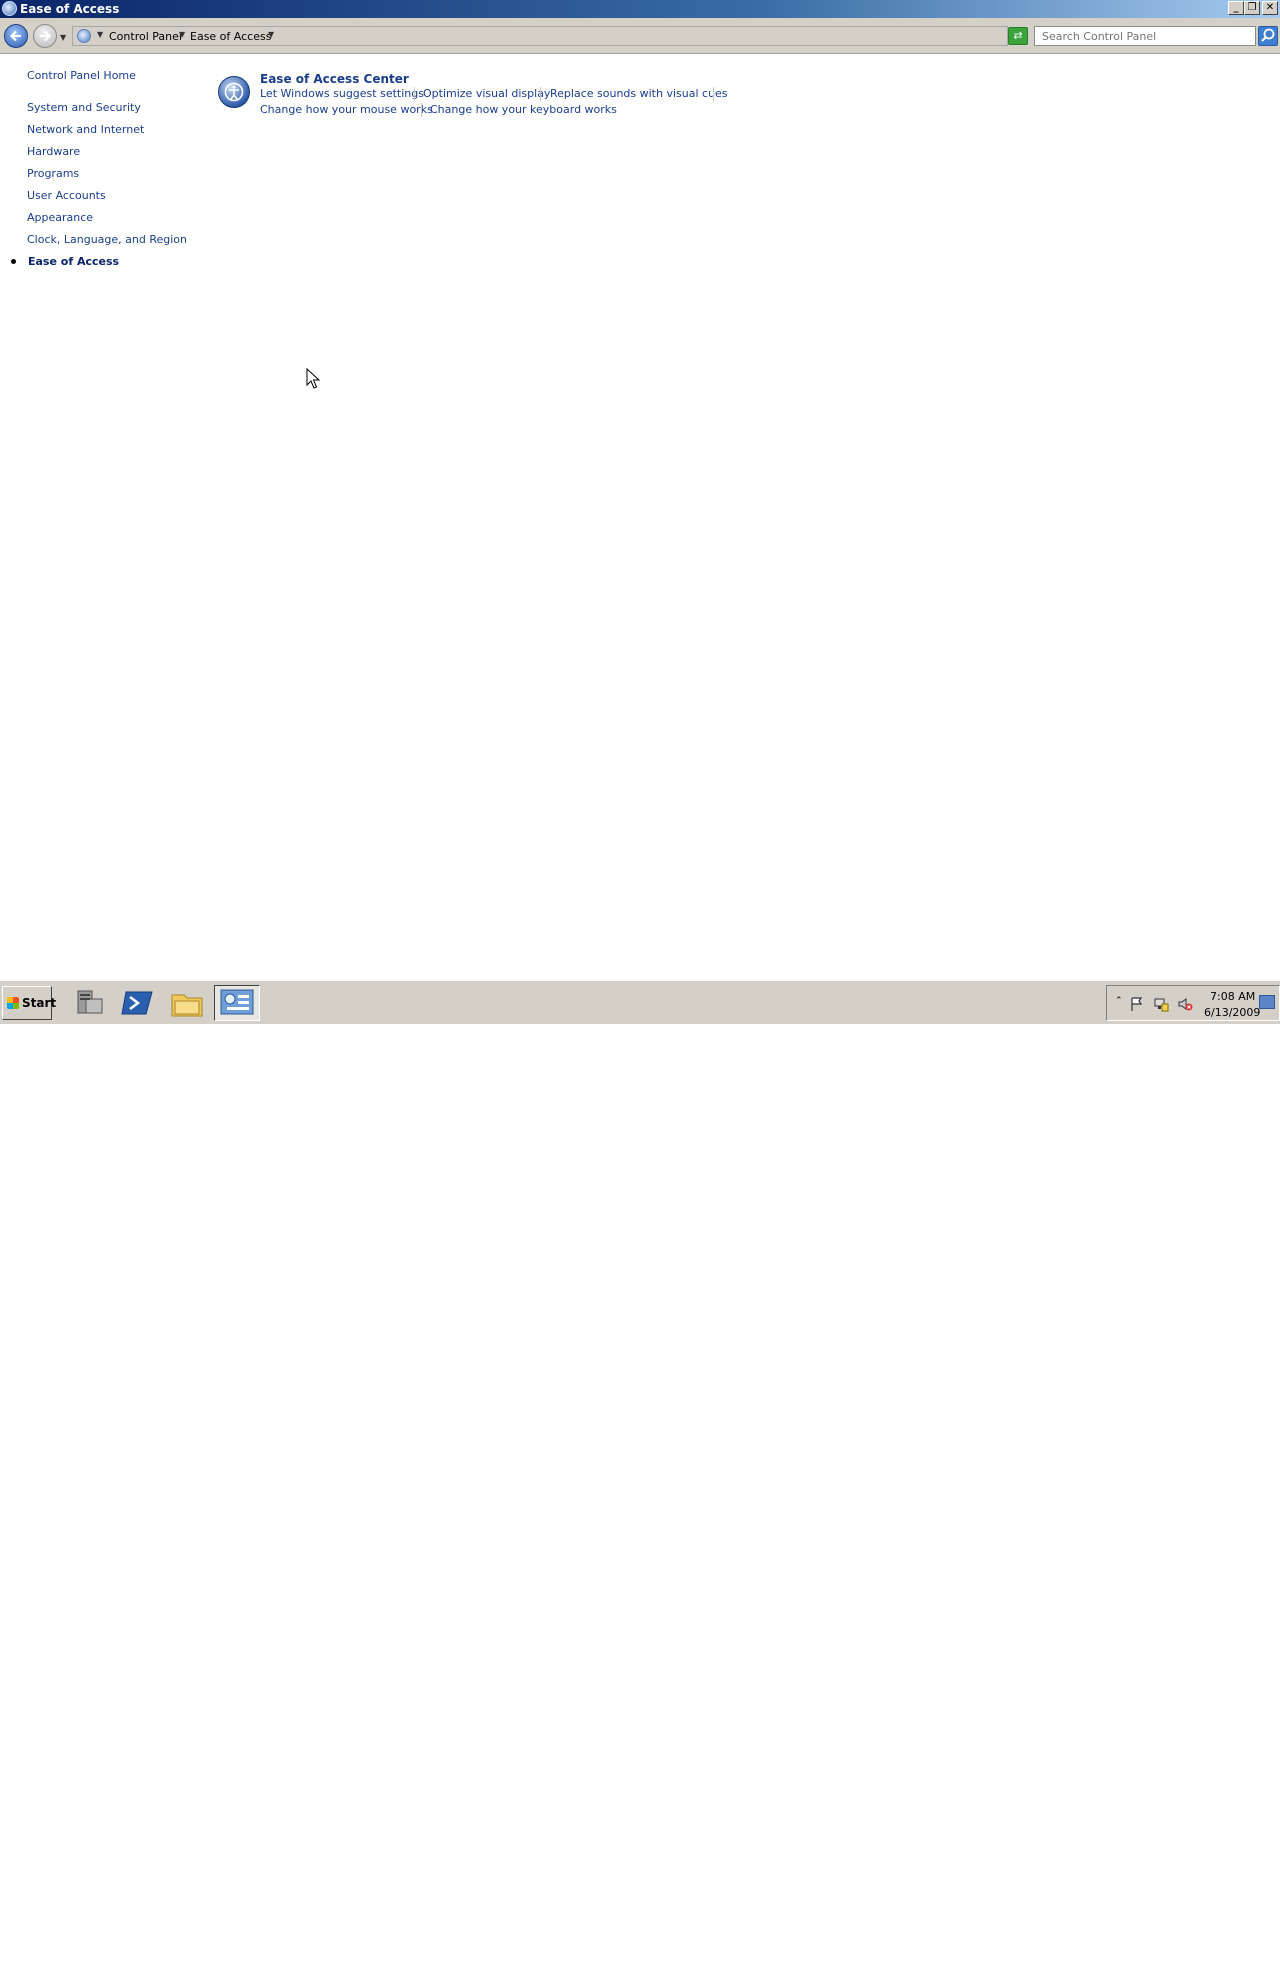 The width and height of the screenshot is (1280, 1982). Describe the element at coordinates (334, 79) in the screenshot. I see `ease-of-access-center-link: Ease of Access Center` at that location.